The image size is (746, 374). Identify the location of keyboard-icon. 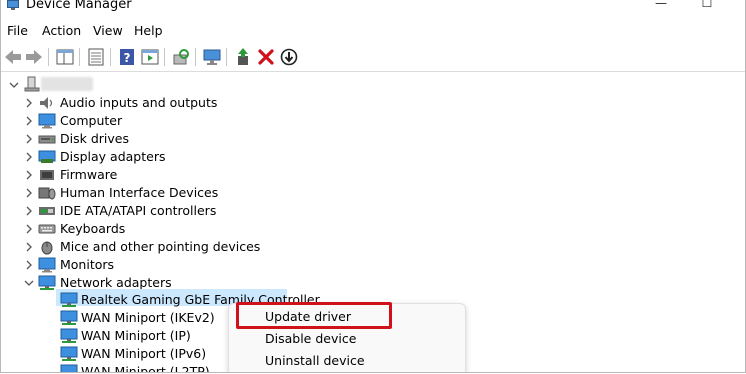
(47, 229).